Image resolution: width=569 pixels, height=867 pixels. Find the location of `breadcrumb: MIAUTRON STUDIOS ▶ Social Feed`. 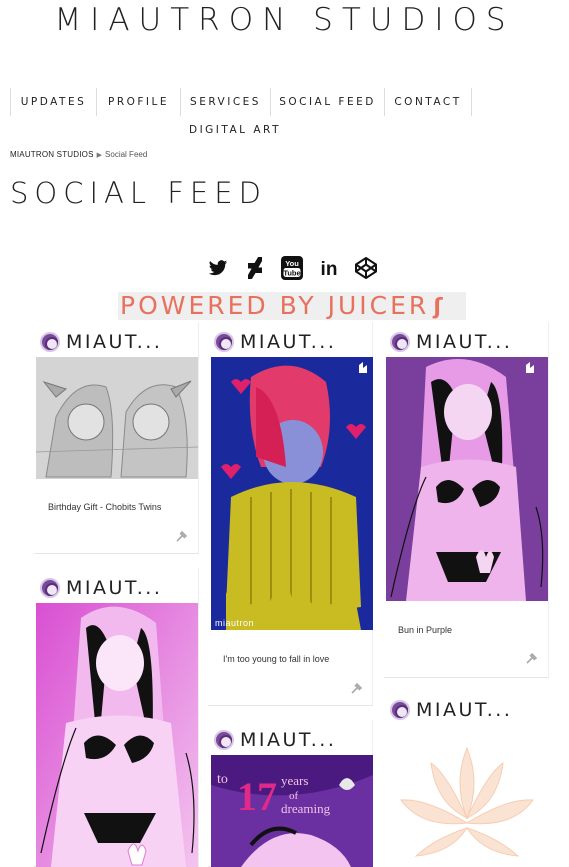

breadcrumb: MIAUTRON STUDIOS ▶ Social Feed is located at coordinates (78, 154).